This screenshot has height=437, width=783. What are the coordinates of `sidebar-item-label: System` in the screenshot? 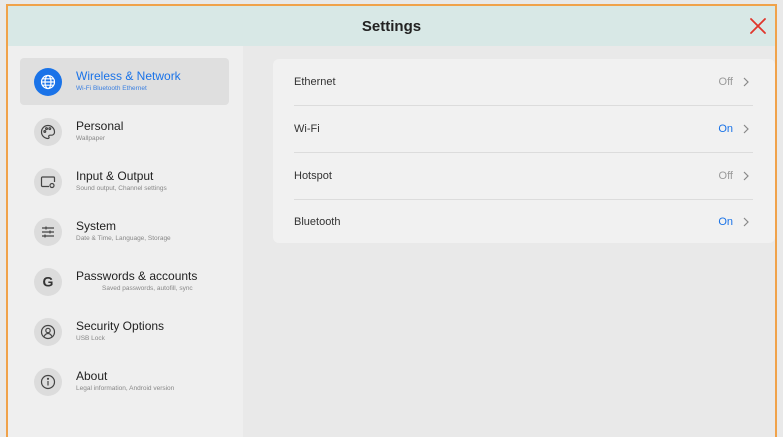 It's located at (96, 226).